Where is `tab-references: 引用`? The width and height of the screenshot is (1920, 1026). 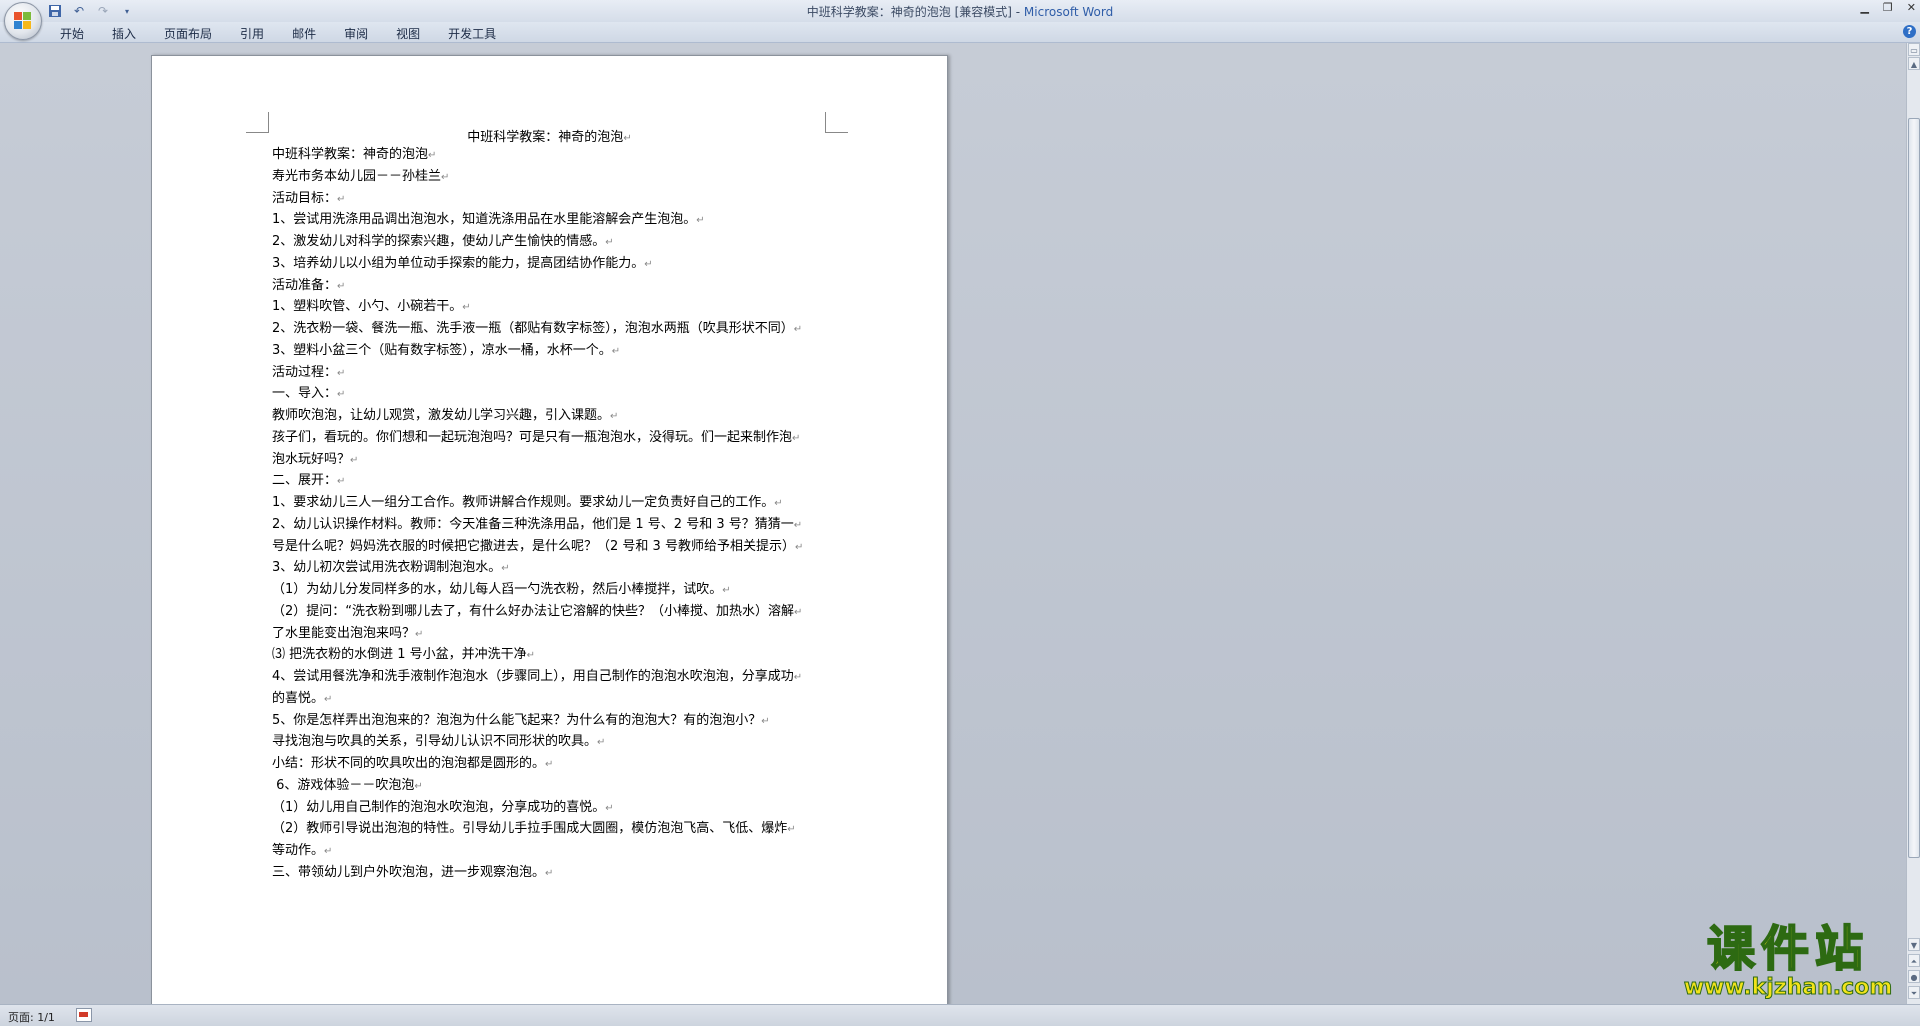
tab-references: 引用 is located at coordinates (252, 33).